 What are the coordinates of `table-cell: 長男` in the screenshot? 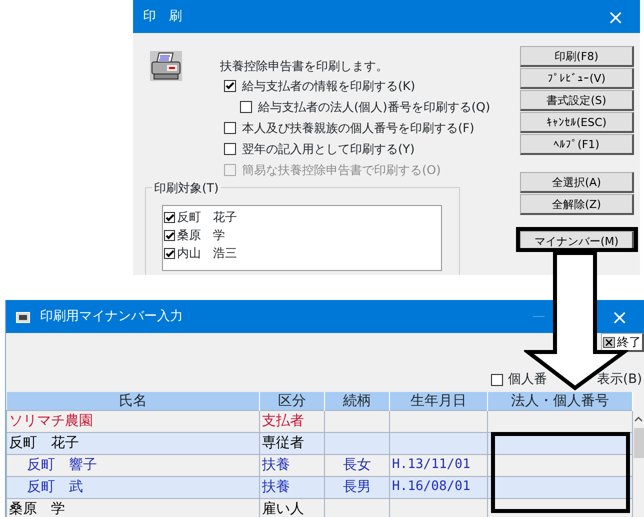 It's located at (357, 487).